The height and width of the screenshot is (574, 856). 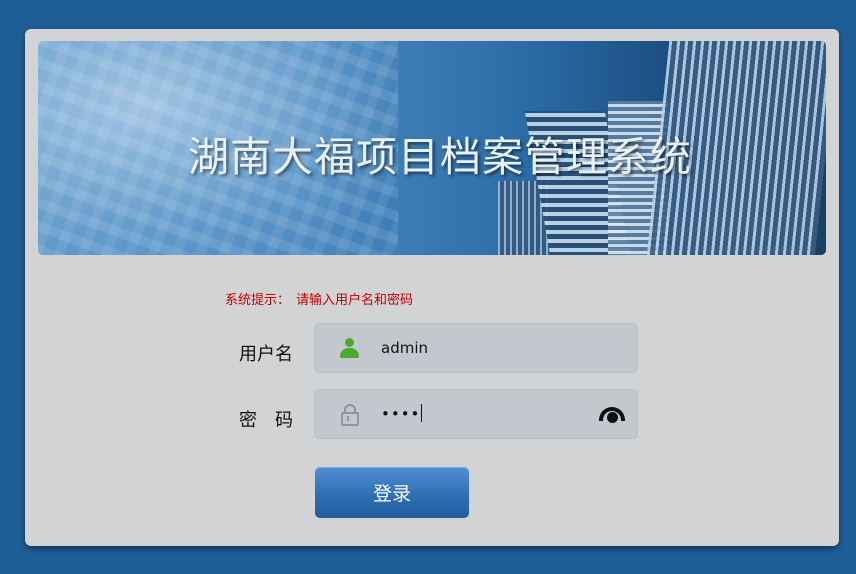 I want to click on user-icon, so click(x=349, y=349).